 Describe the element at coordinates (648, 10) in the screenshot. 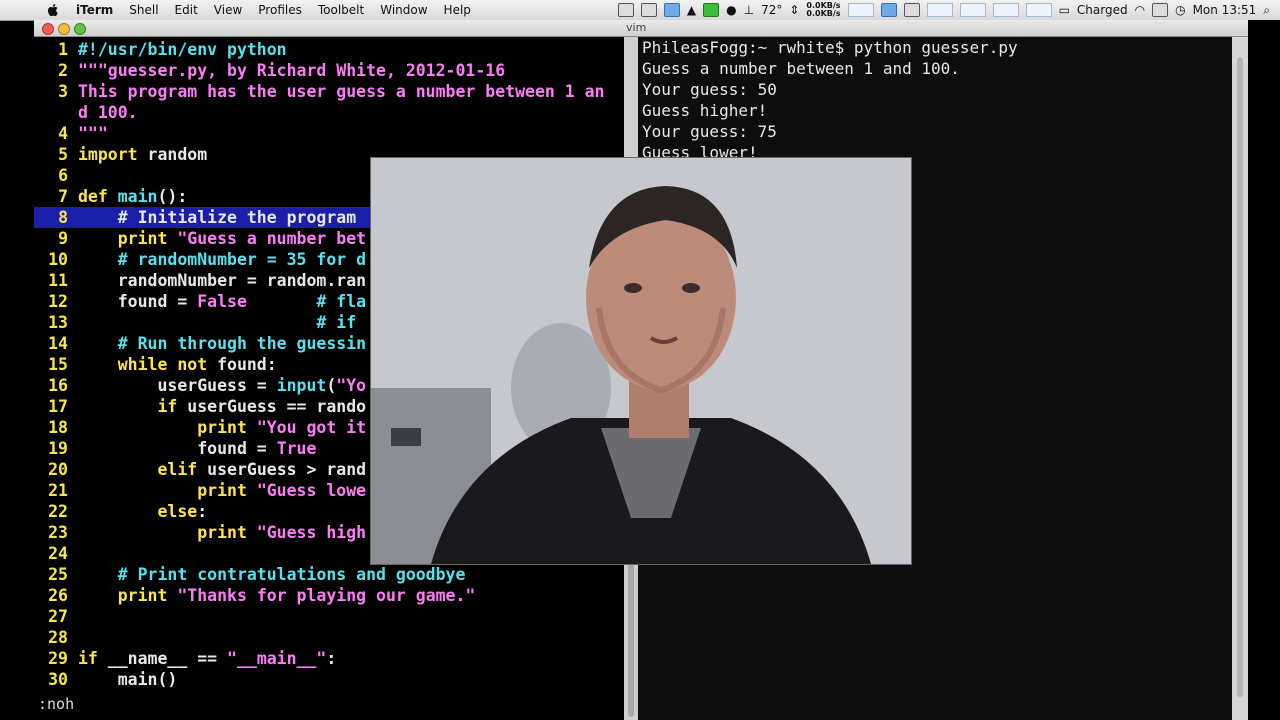

I see `dropbox-icon` at that location.